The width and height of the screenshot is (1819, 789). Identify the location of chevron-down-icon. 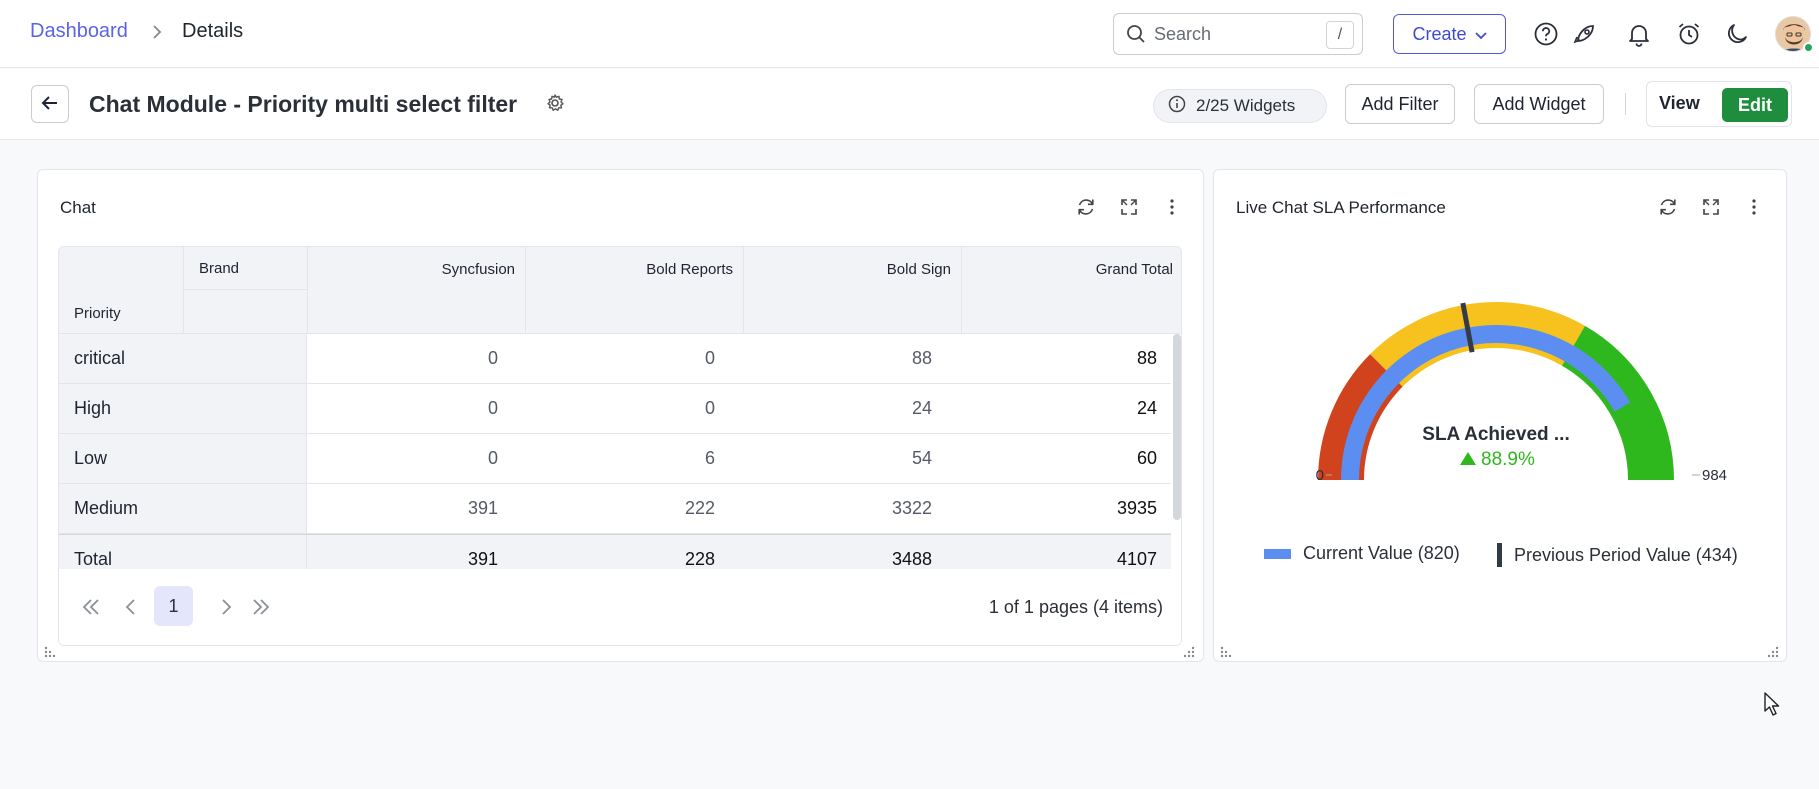
(1480, 34).